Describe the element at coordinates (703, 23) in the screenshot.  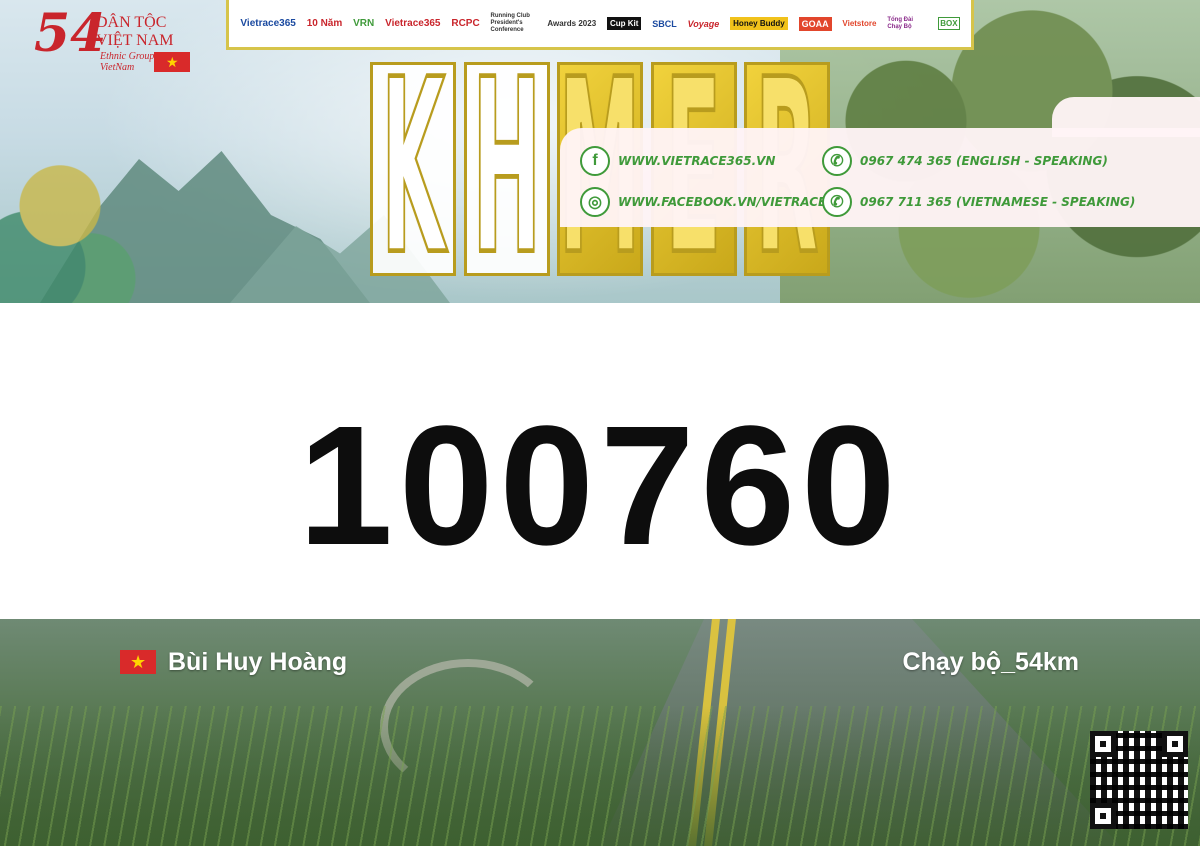
I see `sponsor-logo: Voyage` at that location.